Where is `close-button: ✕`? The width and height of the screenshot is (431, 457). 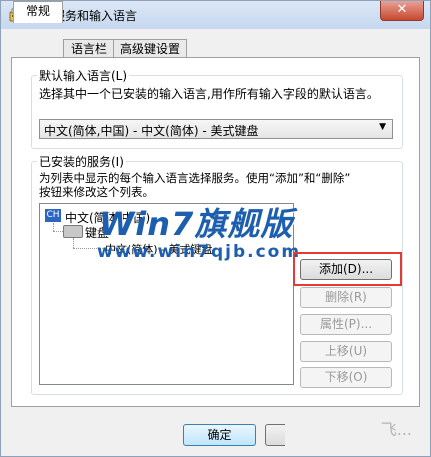
close-button: ✕ is located at coordinates (402, 11).